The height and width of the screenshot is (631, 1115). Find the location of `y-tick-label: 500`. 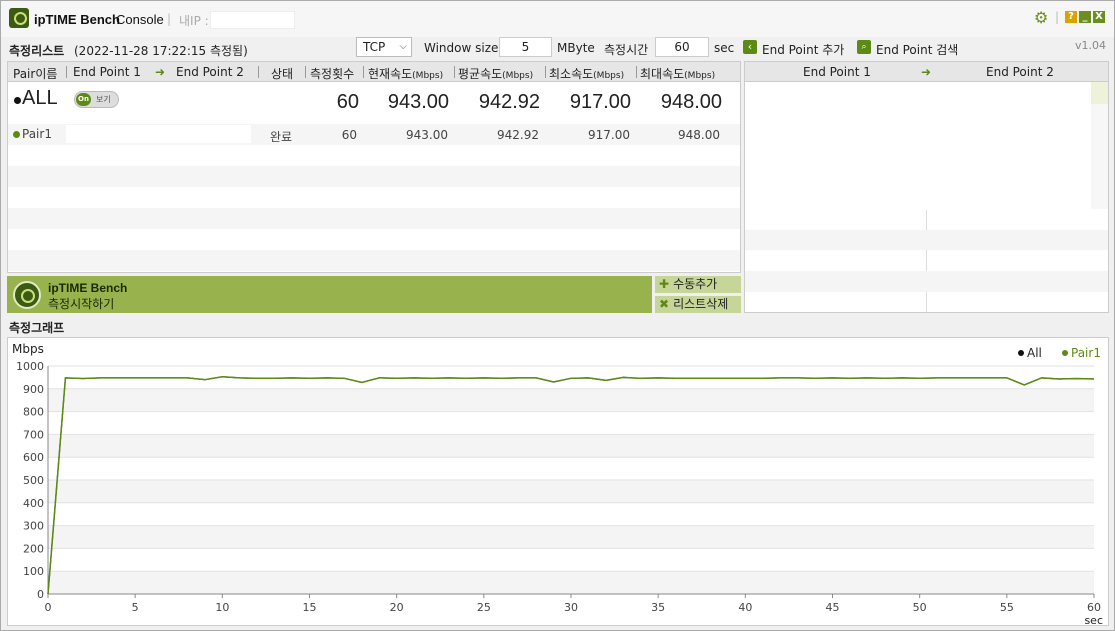

y-tick-label: 500 is located at coordinates (33, 480).